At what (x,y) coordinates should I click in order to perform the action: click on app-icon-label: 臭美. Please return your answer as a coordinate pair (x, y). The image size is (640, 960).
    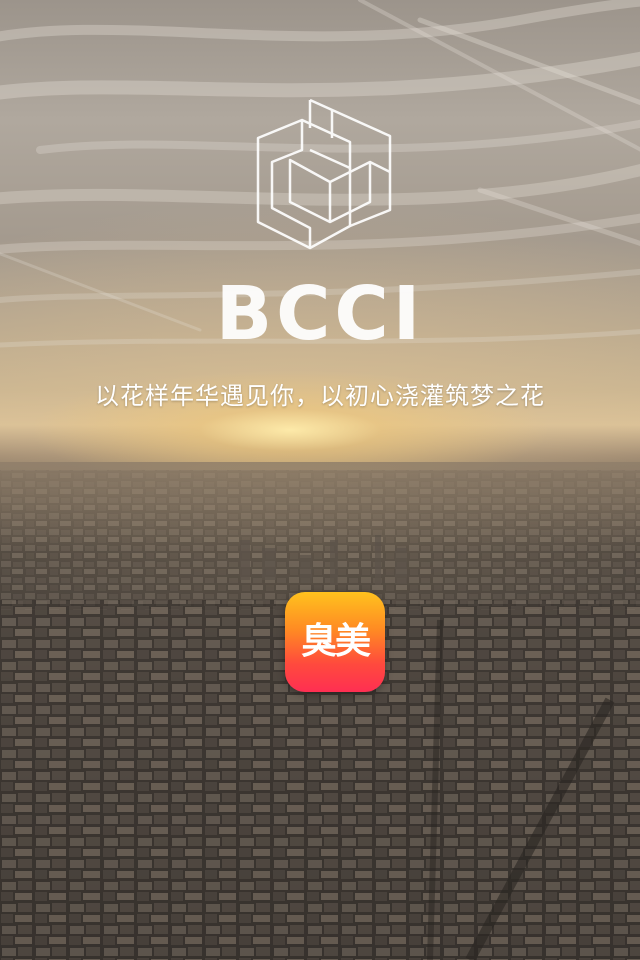
    Looking at the image, I should click on (335, 641).